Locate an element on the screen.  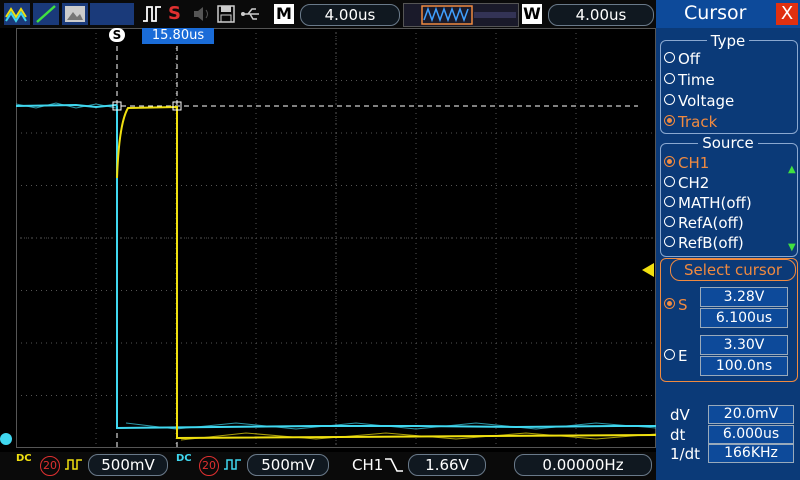
dt-label: dt is located at coordinates (678, 435).